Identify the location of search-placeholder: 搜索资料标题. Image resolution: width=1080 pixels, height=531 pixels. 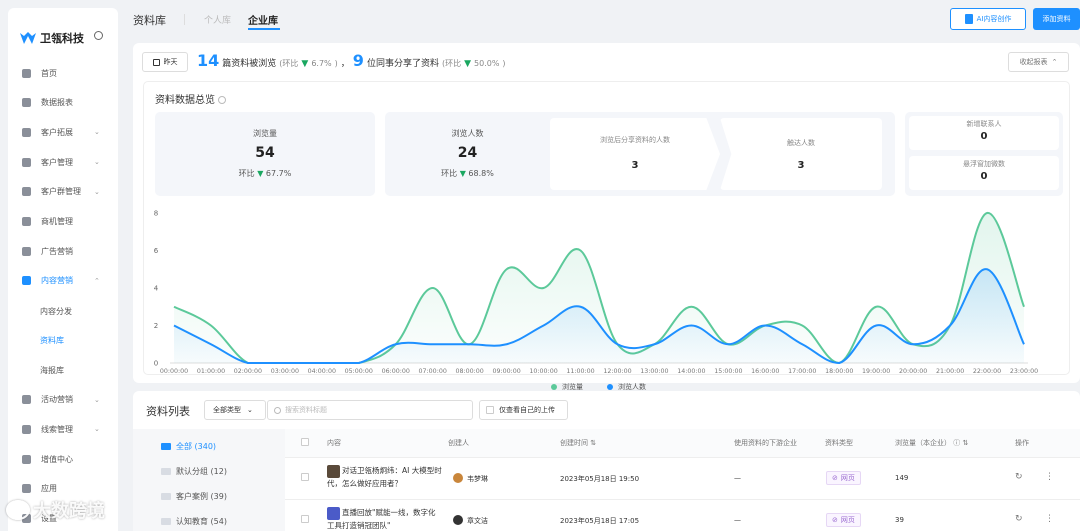
(306, 410).